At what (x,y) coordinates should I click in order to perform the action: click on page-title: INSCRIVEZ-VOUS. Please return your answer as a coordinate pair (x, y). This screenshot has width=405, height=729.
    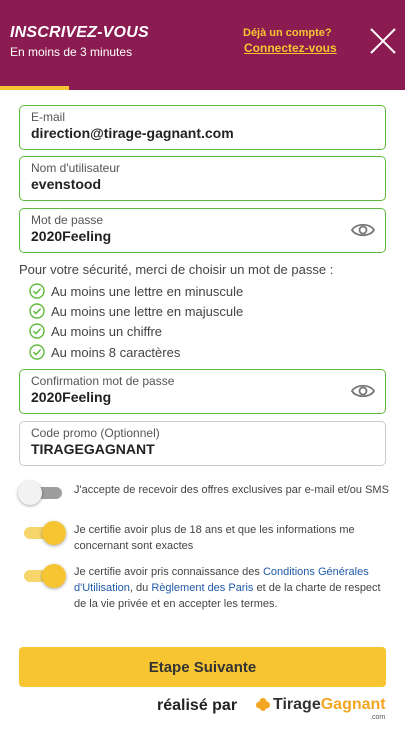
    Looking at the image, I should click on (79, 32).